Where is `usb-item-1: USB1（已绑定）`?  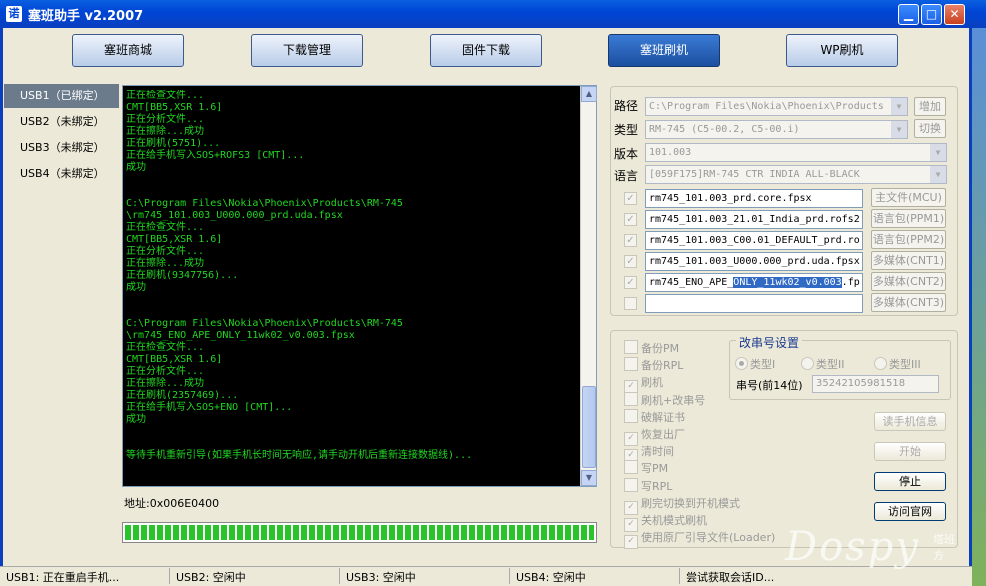
usb-item-1: USB1（已绑定） is located at coordinates (61, 96).